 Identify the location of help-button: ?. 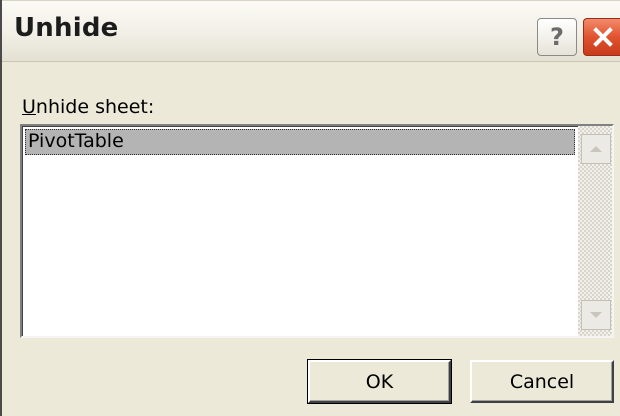
(557, 37).